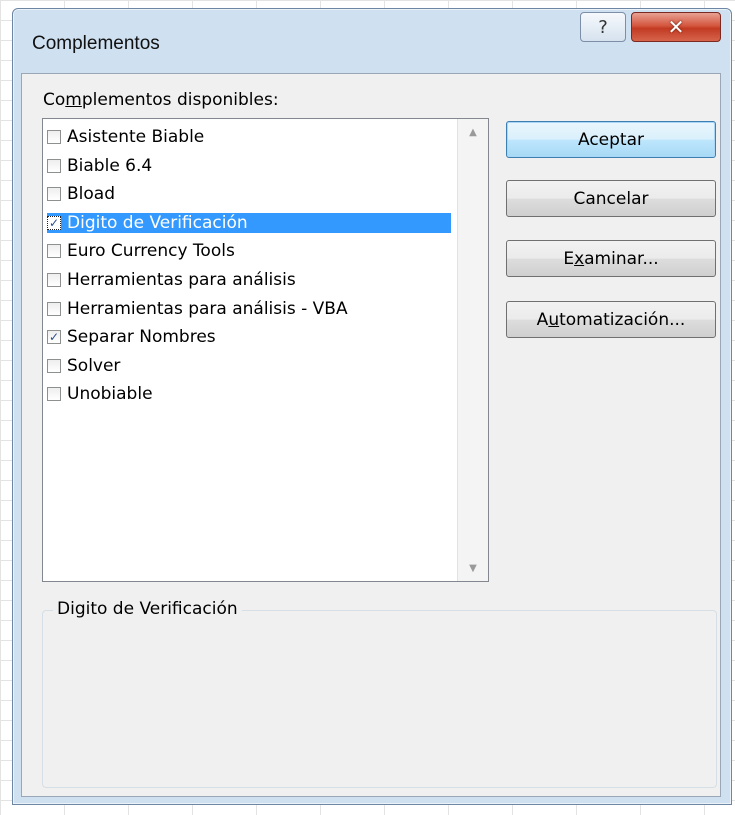 This screenshot has height=815, width=735. I want to click on addin-label: Herramientas para análisis - VBA, so click(207, 308).